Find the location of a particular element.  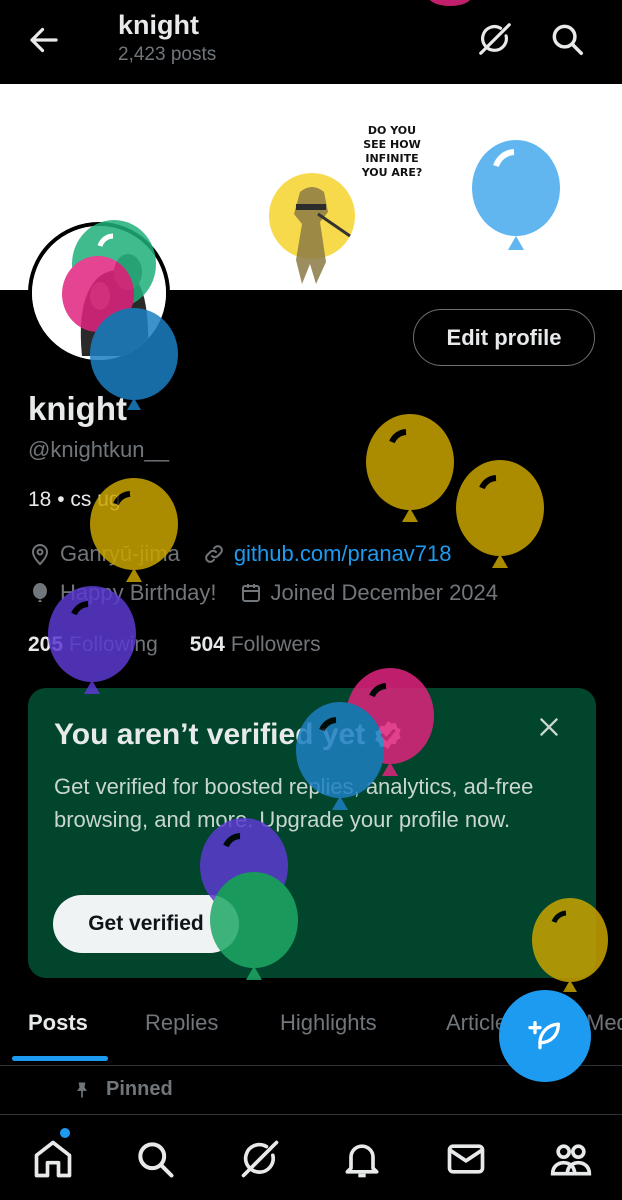

joined-text: Joined December 2024 is located at coordinates (384, 592).